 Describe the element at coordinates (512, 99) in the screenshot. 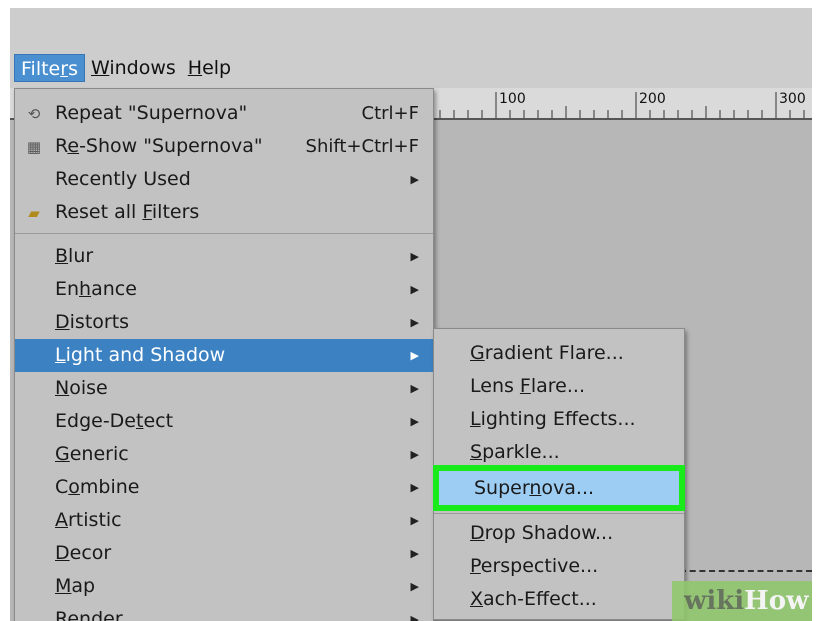

I see `ruler-label-100: 100` at that location.